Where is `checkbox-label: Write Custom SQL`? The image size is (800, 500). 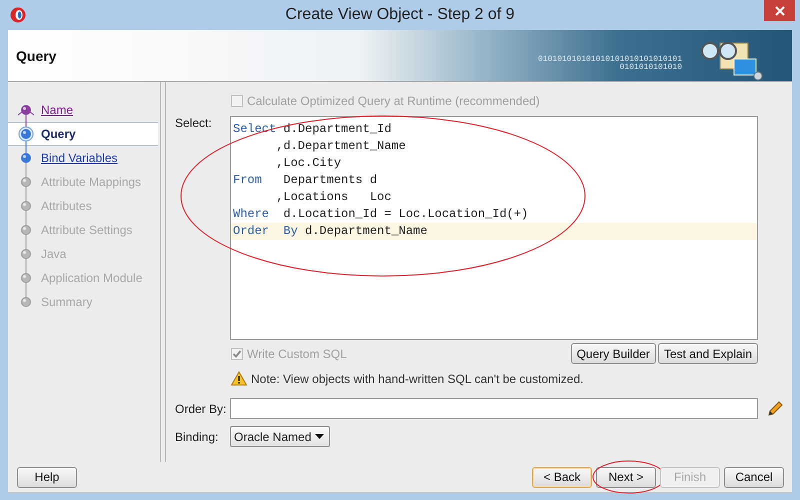
checkbox-label: Write Custom SQL is located at coordinates (297, 353).